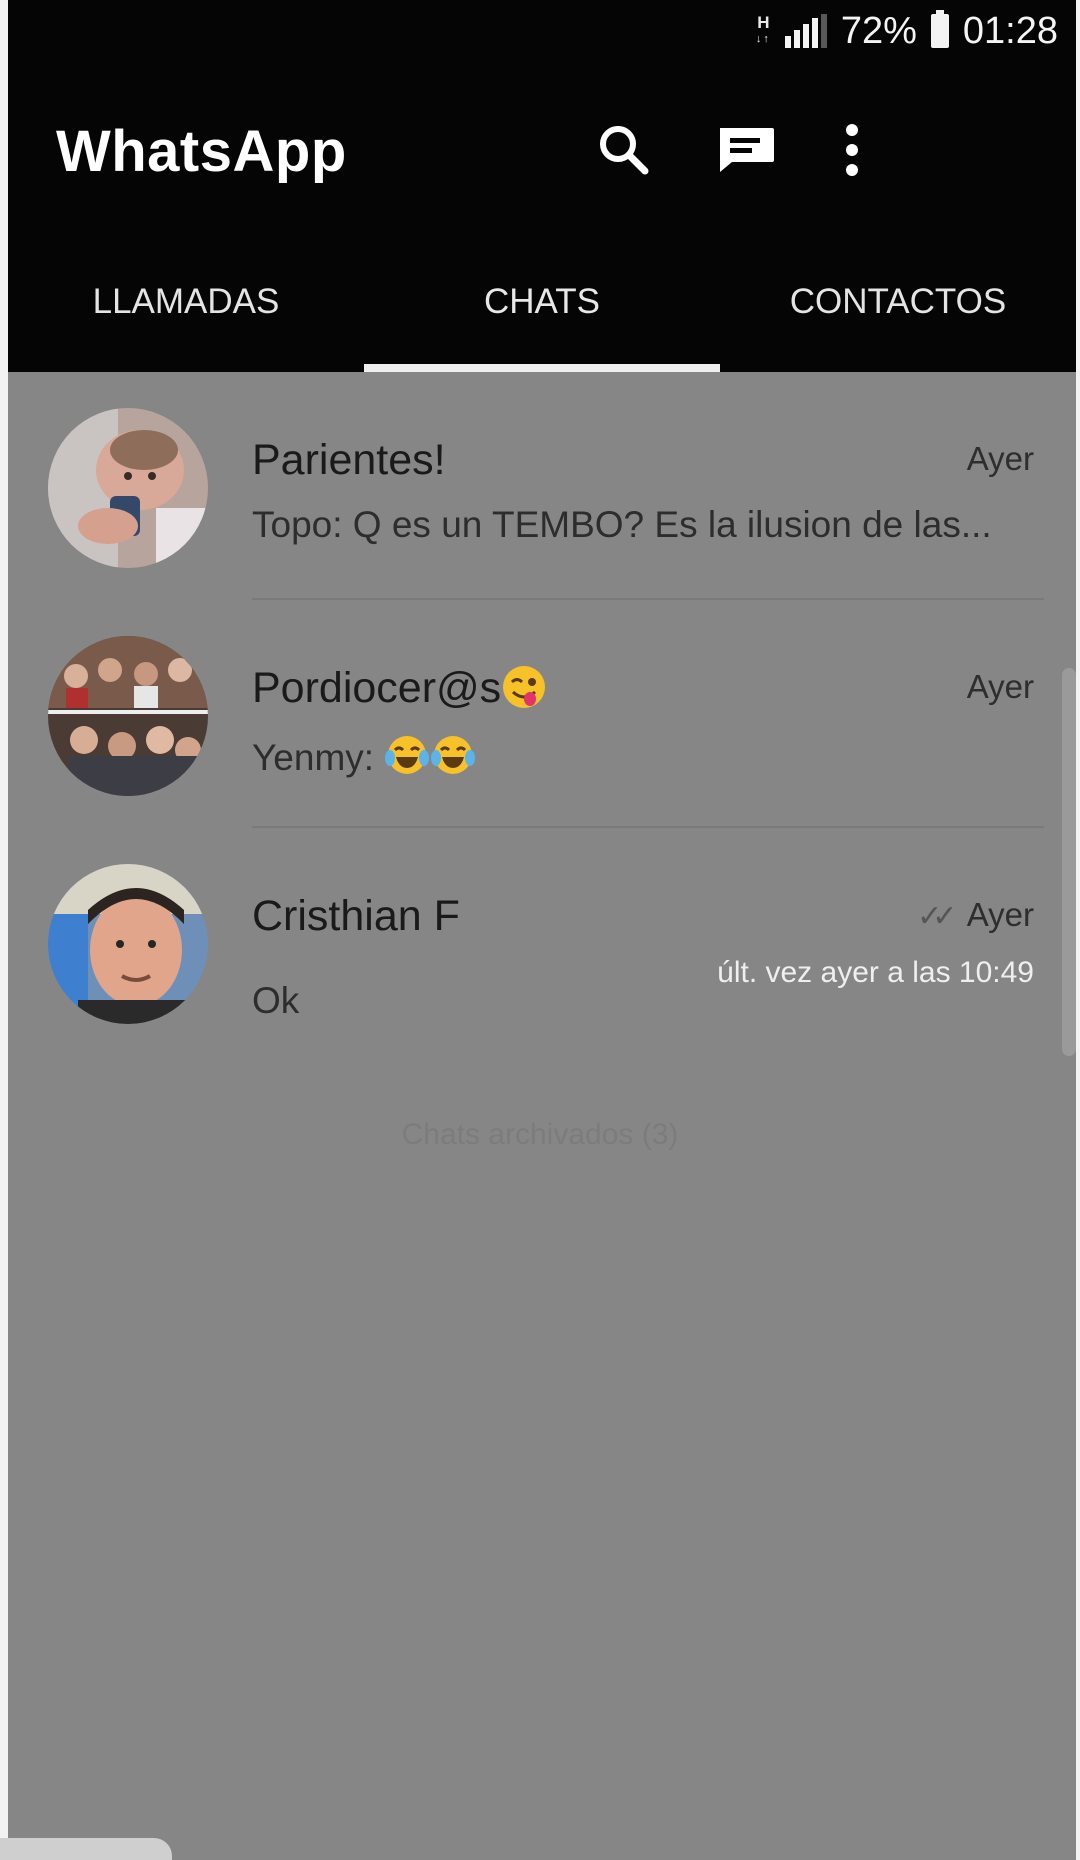 The image size is (1080, 1860). I want to click on tab-contactos-label: CONTACTOS, so click(898, 301).